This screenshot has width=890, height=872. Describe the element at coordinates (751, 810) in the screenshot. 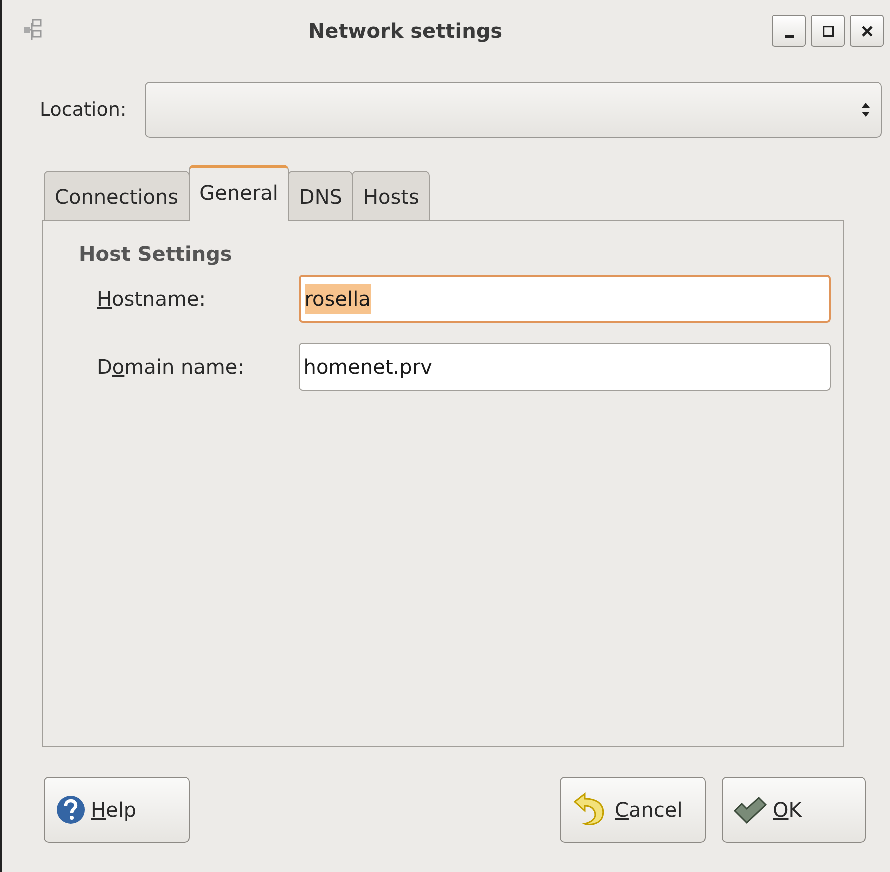

I see `check-hand-icon` at that location.